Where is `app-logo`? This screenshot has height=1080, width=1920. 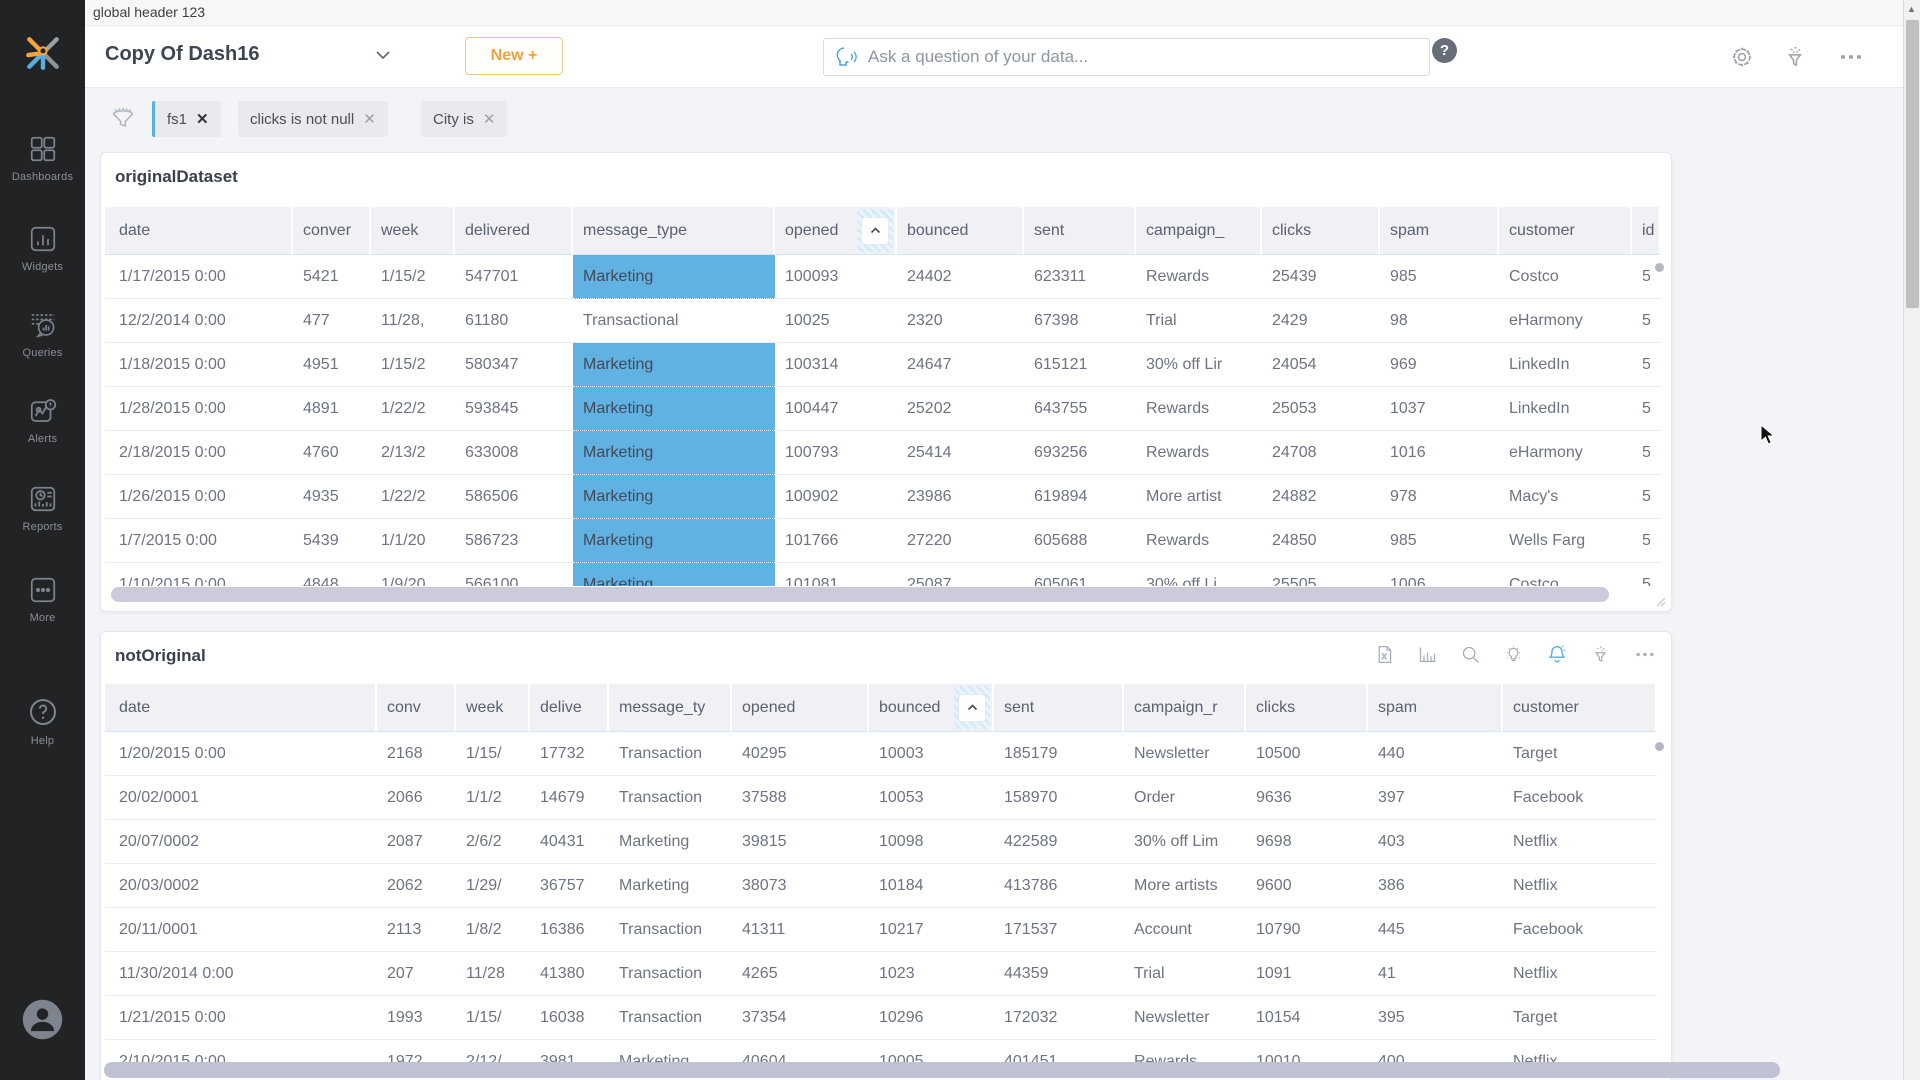
app-logo is located at coordinates (43, 53).